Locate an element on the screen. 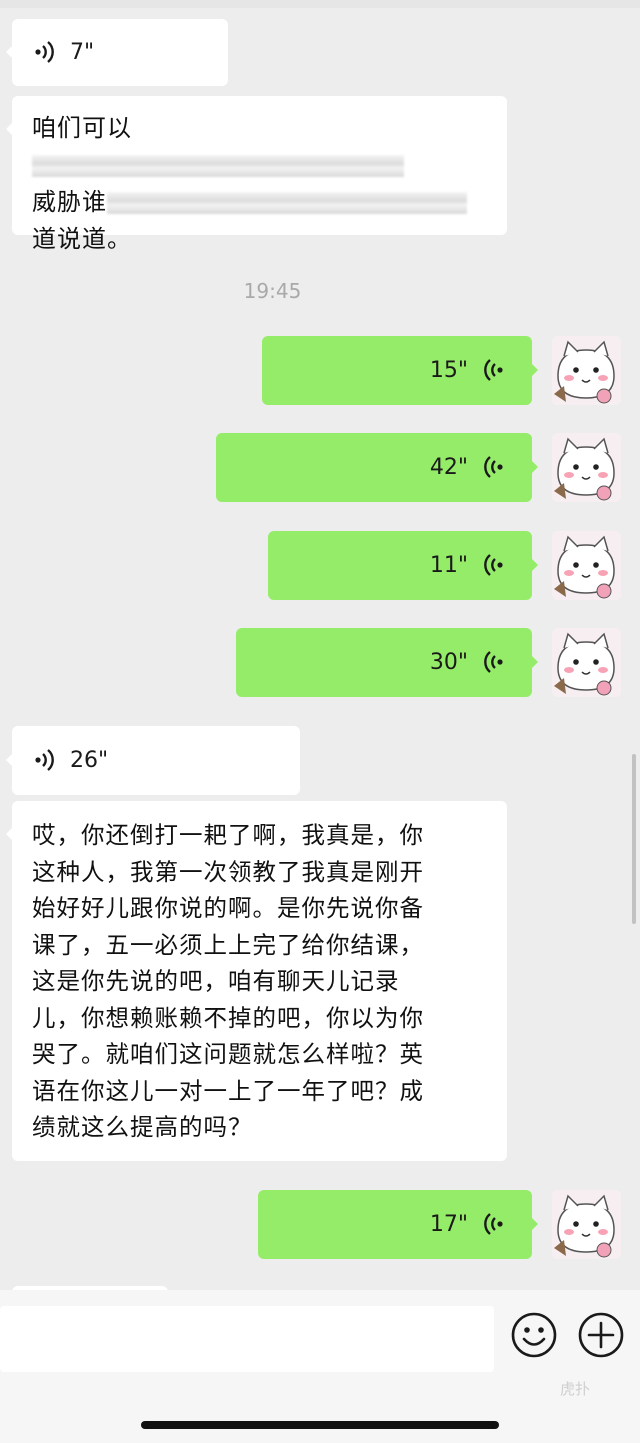 This screenshot has width=640, height=1443. message-line: 咱们可以 is located at coordinates (82, 128).